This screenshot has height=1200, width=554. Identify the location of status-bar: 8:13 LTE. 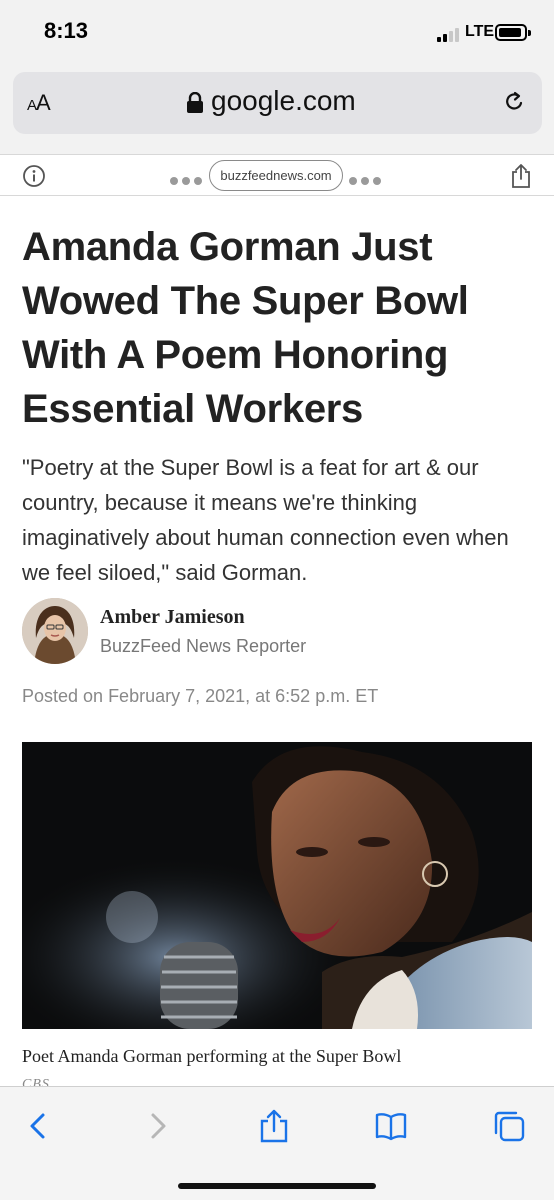
(277, 31).